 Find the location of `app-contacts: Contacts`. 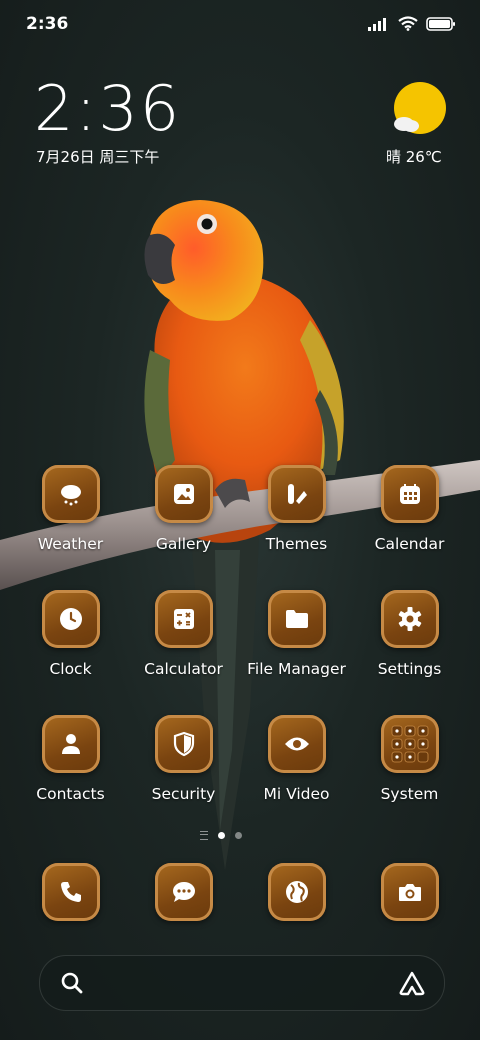

app-contacts: Contacts is located at coordinates (70, 759).